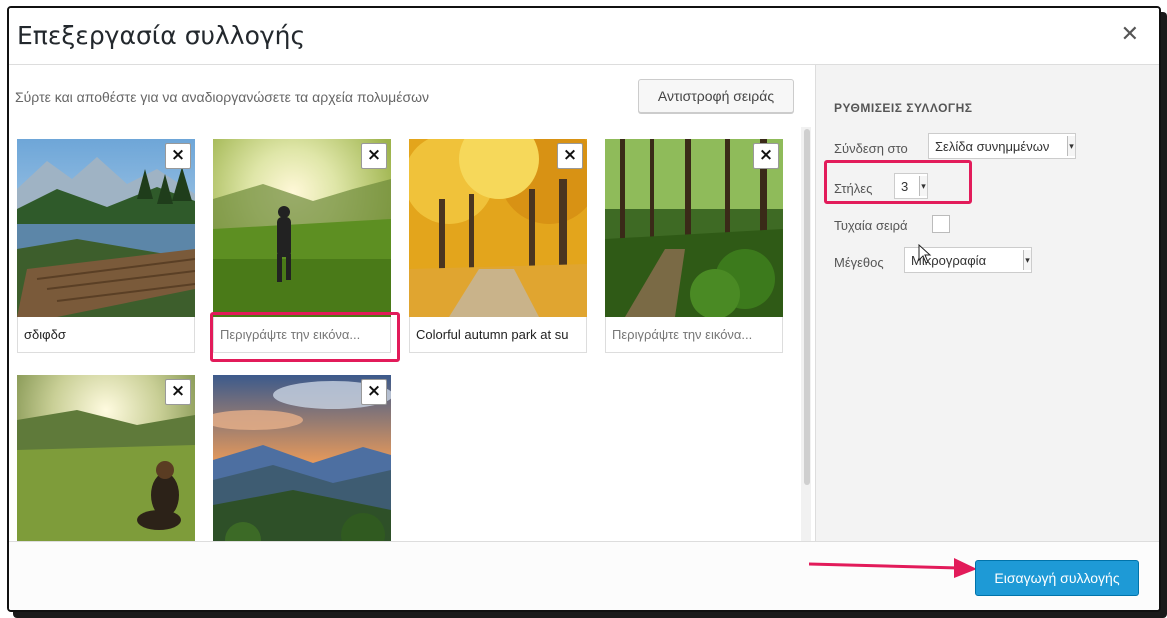 Image resolution: width=1167 pixels, height=618 pixels. I want to click on gallery-image-woman-sitting: ×, so click(106, 458).